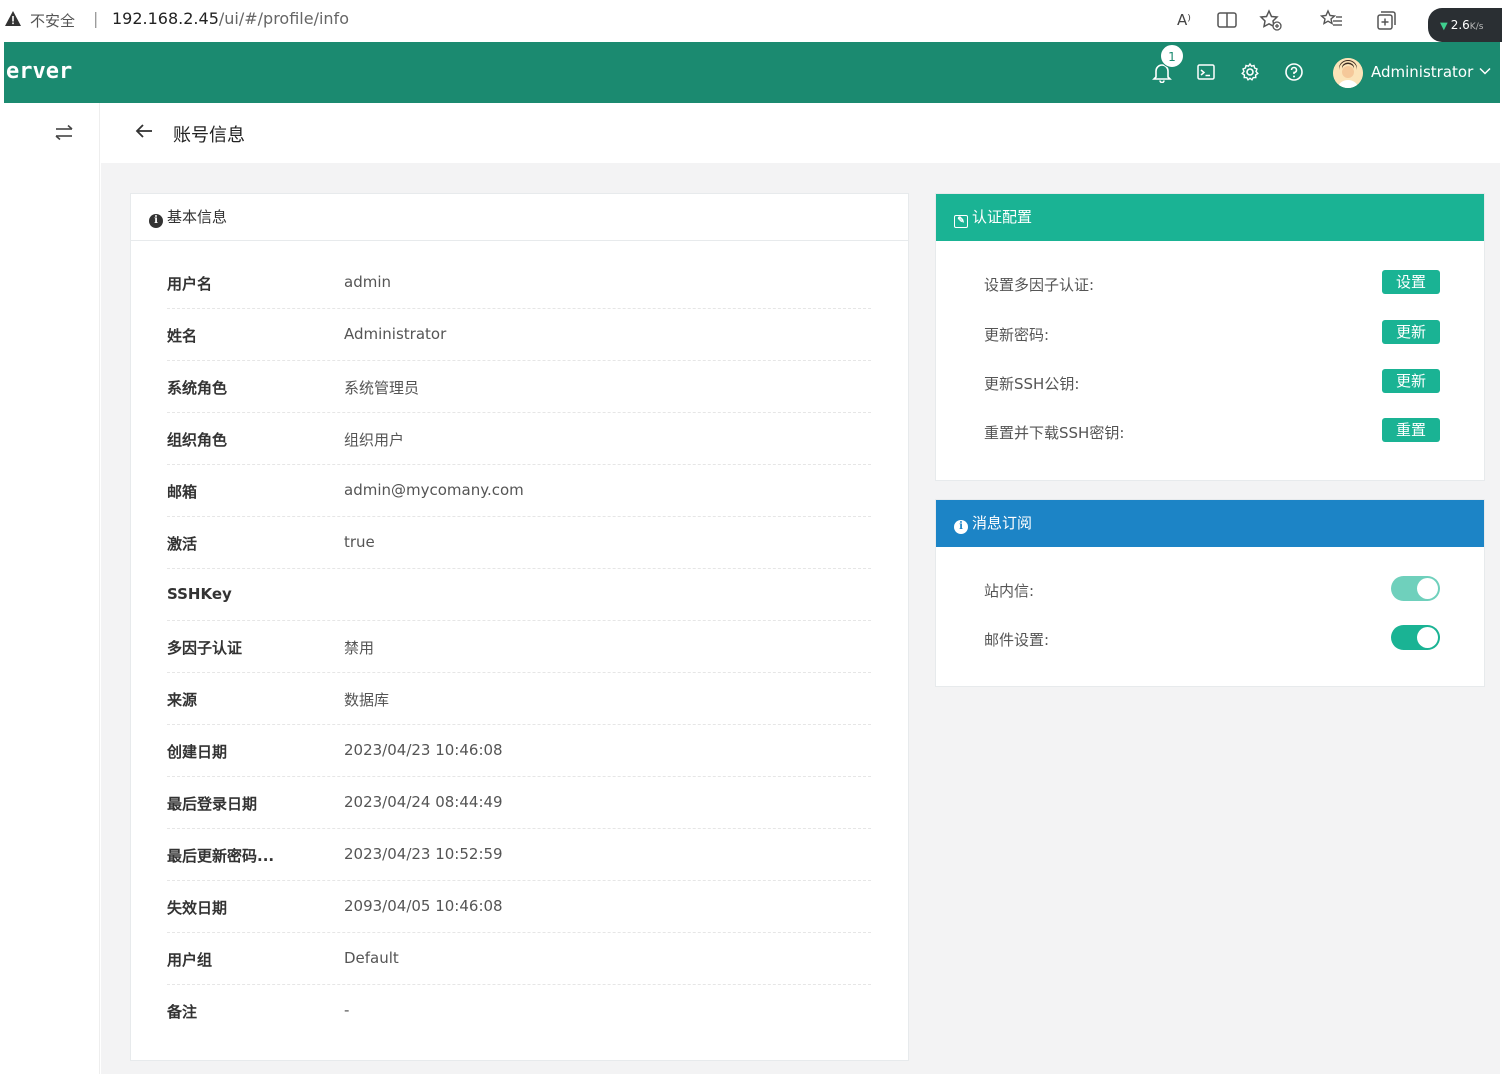 The image size is (1502, 1074). I want to click on chevron-down-icon, so click(1485, 71).